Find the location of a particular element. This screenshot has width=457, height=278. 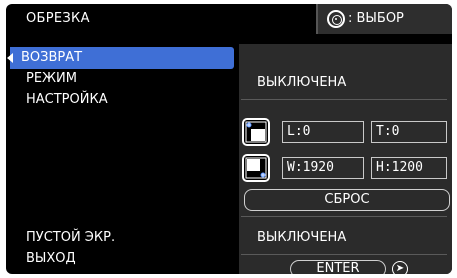

menu-item-blank-screen: ПУСТОЙ ЭКР. is located at coordinates (70, 237).